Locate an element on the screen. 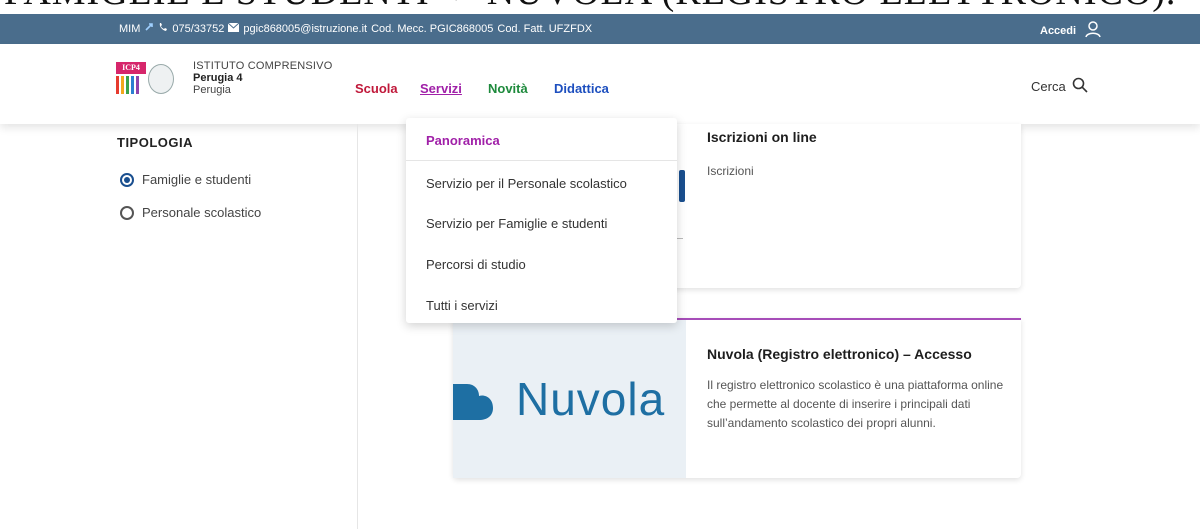  logo-badge: ICP4 is located at coordinates (131, 68).